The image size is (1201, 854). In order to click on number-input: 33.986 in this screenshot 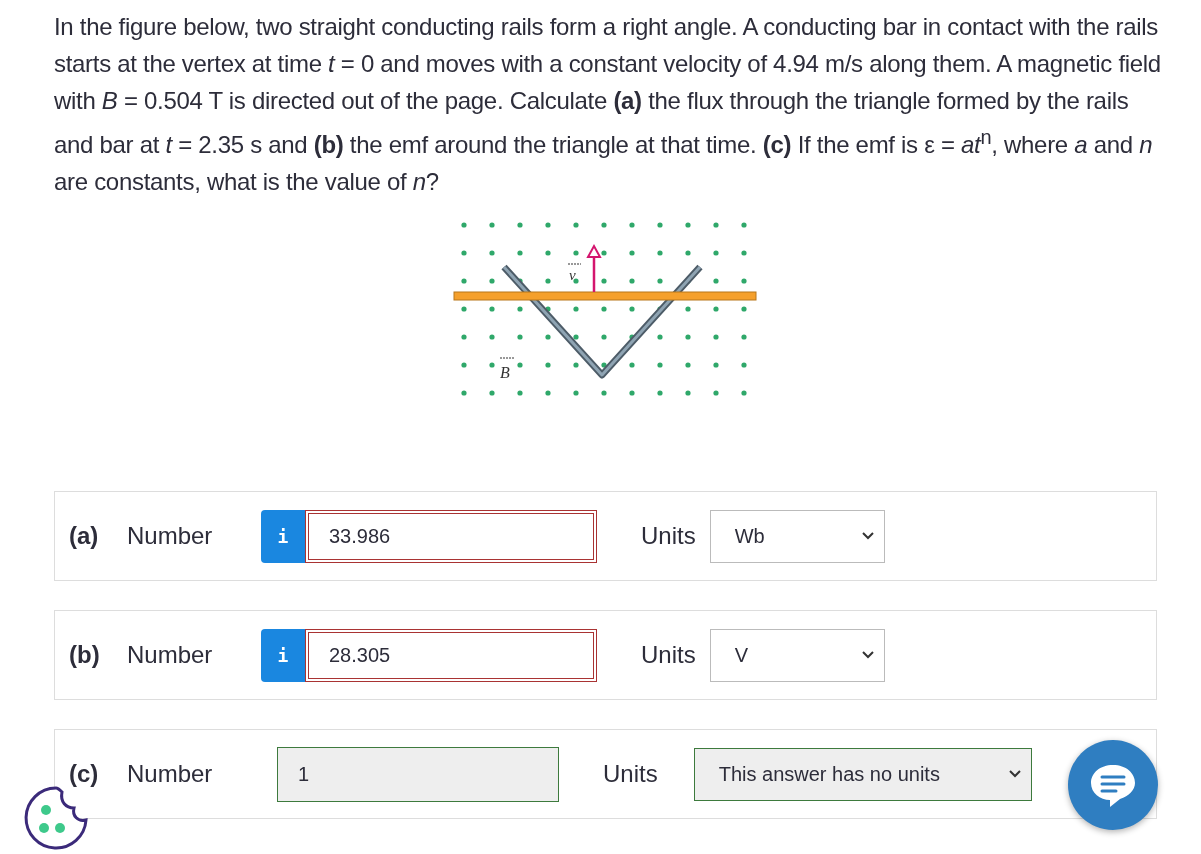, I will do `click(451, 536)`.